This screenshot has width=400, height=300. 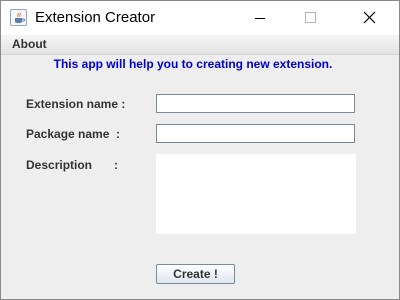 I want to click on java-cup-icon, so click(x=18, y=17).